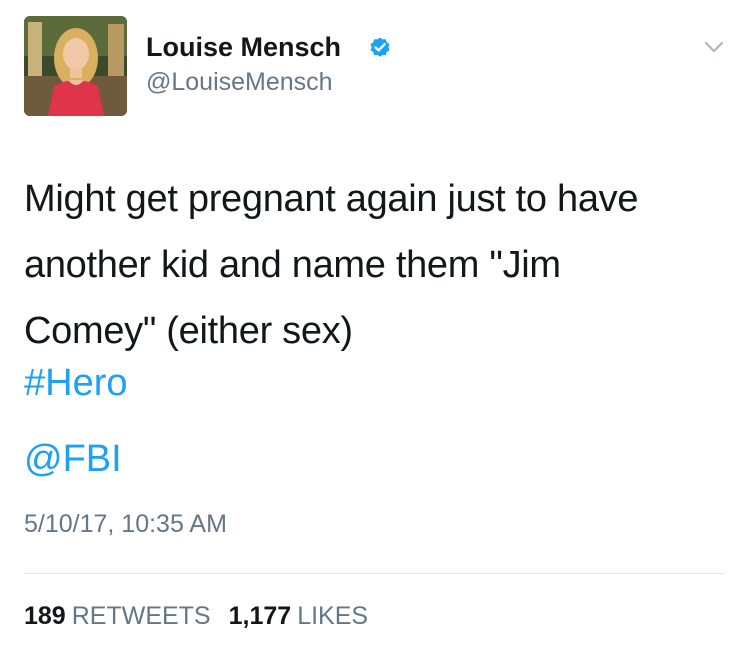 Image resolution: width=750 pixels, height=654 pixels. I want to click on display-name: Louise Mensch, so click(243, 47).